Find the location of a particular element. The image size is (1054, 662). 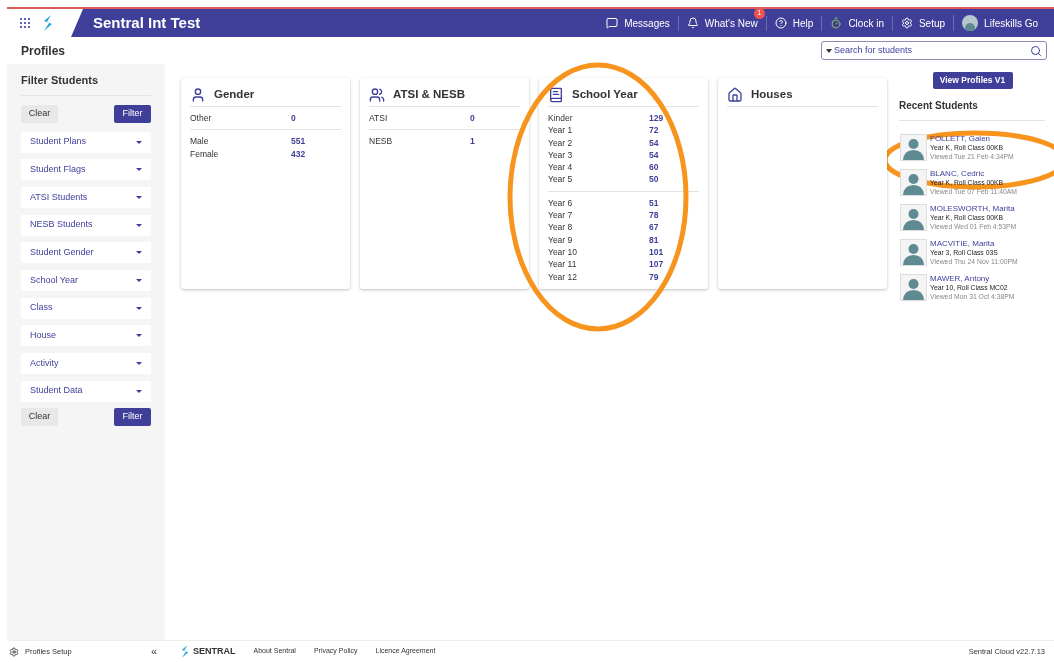

filter-dropdown: Class is located at coordinates (86, 308).